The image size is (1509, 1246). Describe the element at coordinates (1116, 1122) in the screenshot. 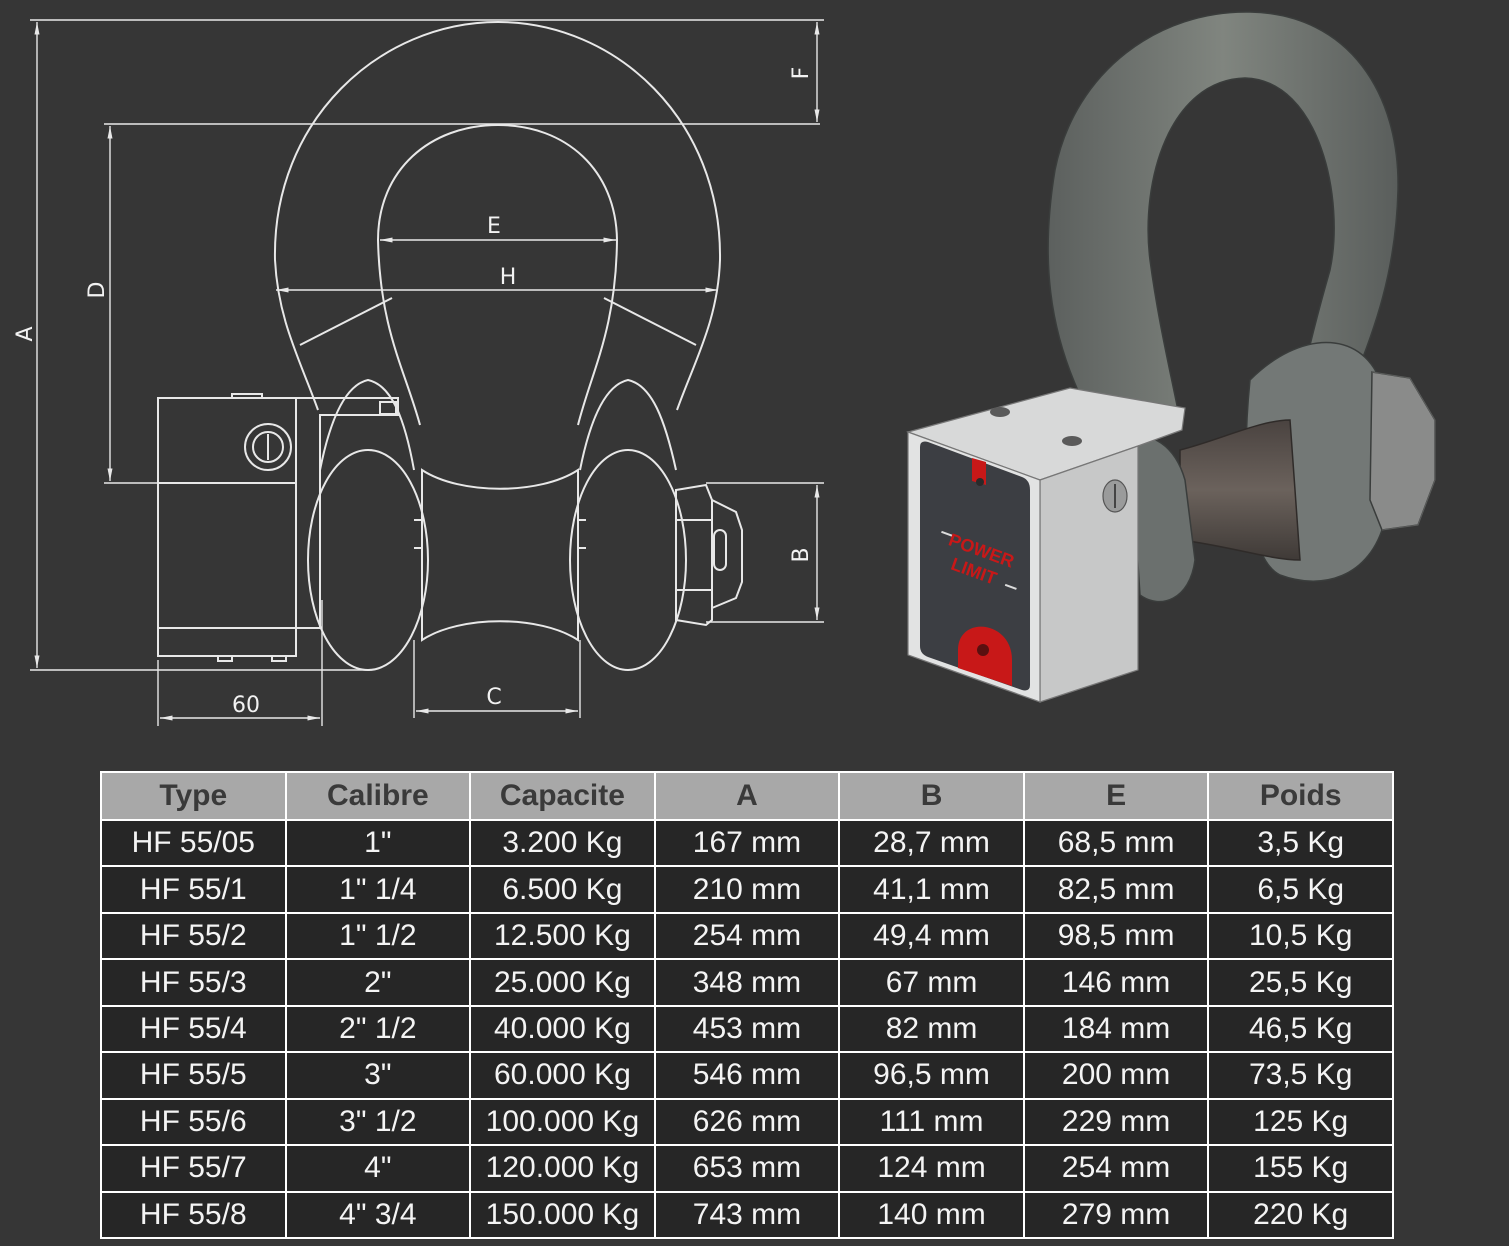

I see `cell-e: 229 mm` at that location.